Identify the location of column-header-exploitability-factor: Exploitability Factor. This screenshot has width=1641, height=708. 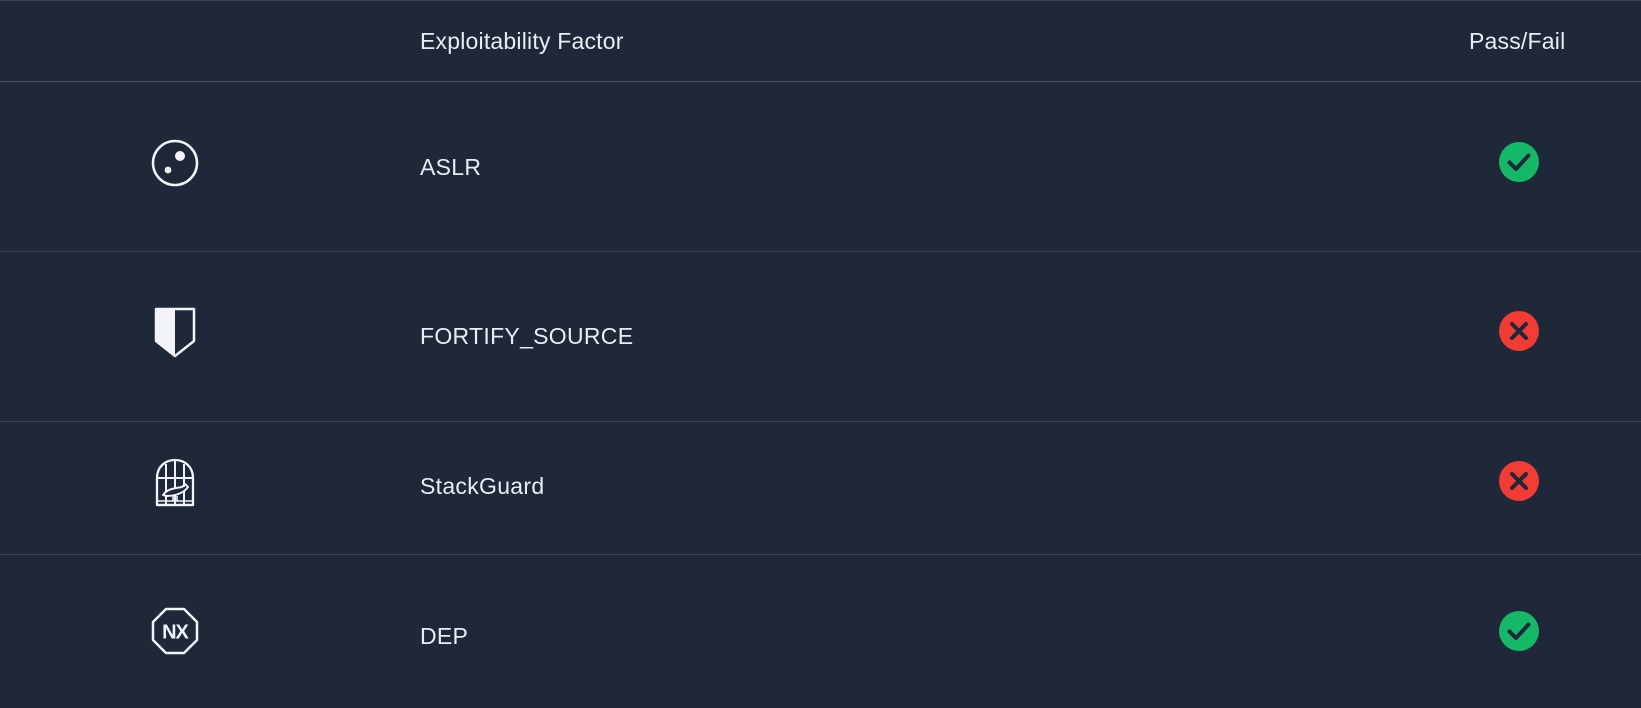
(522, 41).